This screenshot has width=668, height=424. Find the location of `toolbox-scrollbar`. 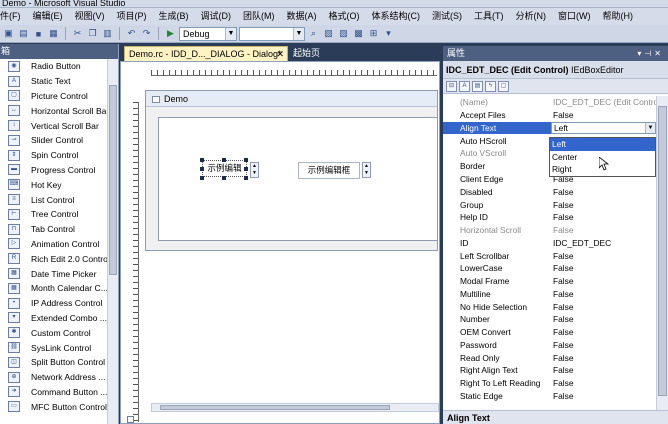

toolbox-scrollbar is located at coordinates (112, 241).